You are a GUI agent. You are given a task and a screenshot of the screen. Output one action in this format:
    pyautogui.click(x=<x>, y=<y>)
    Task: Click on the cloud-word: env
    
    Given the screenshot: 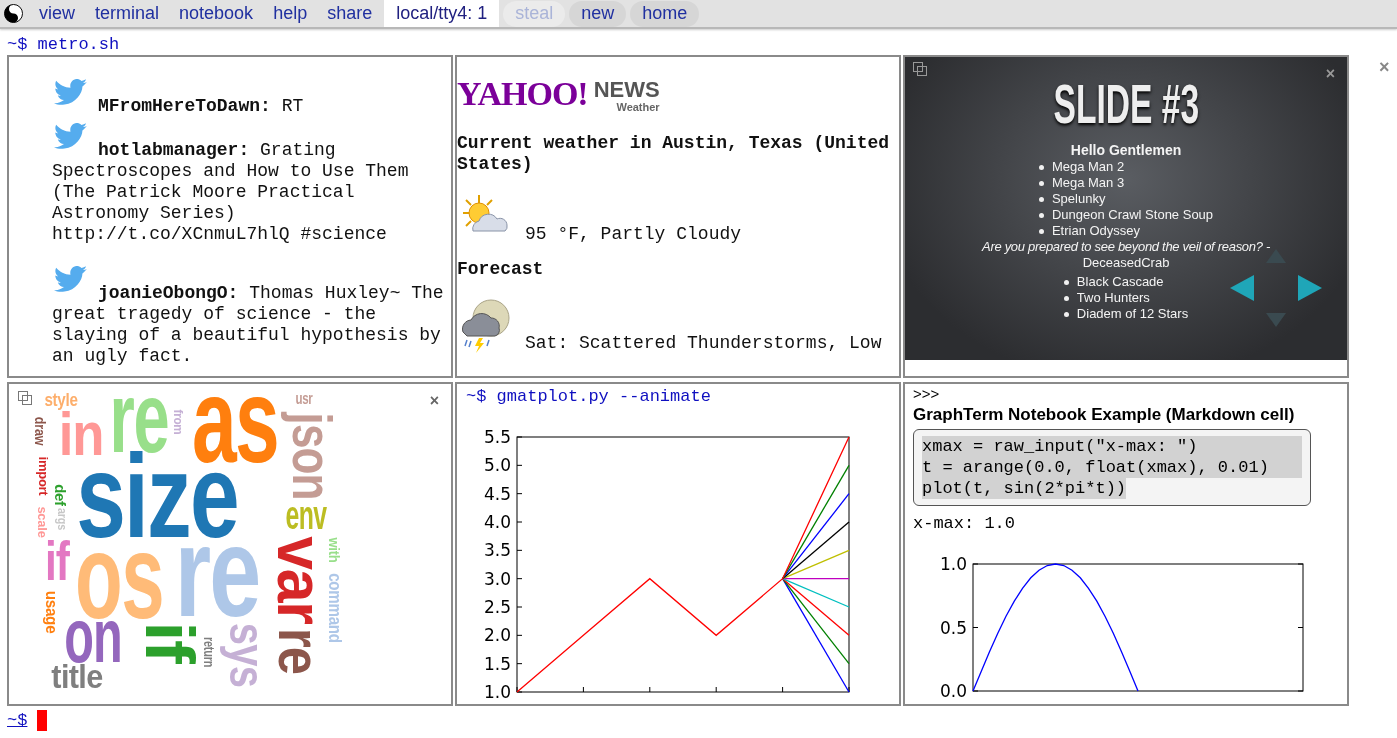 What is the action you would take?
    pyautogui.click(x=306, y=515)
    